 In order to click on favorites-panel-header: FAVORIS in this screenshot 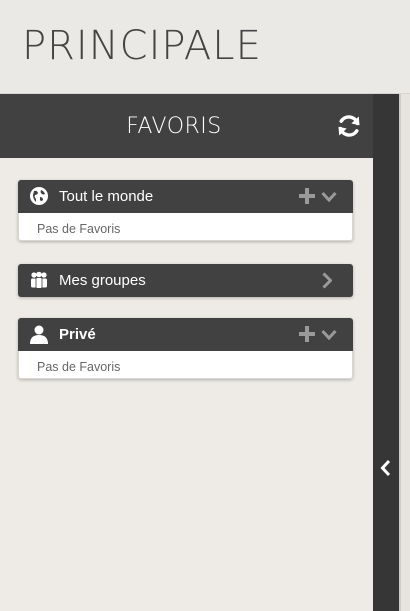, I will do `click(186, 126)`.